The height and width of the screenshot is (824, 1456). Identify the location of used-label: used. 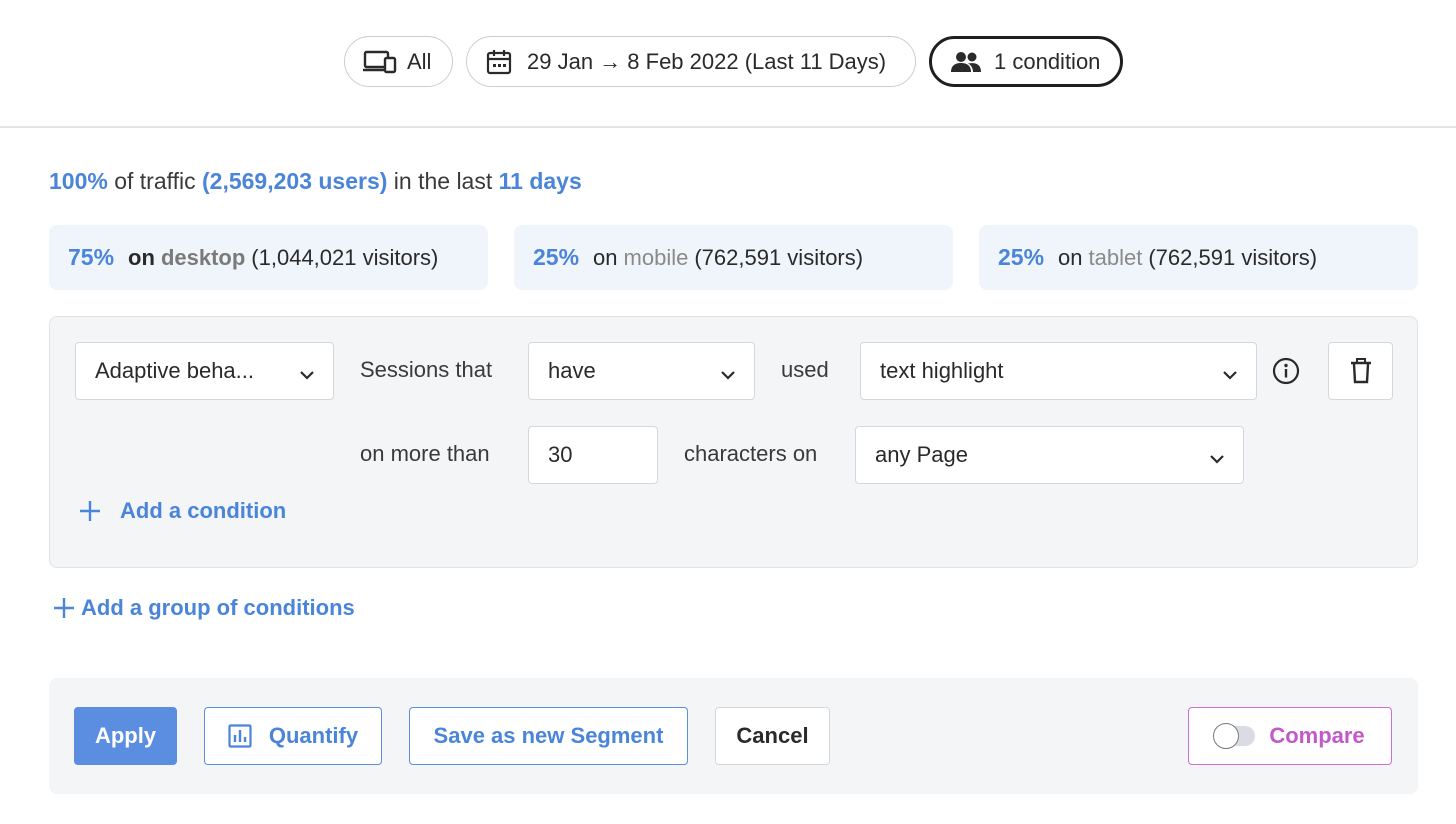
(805, 369).